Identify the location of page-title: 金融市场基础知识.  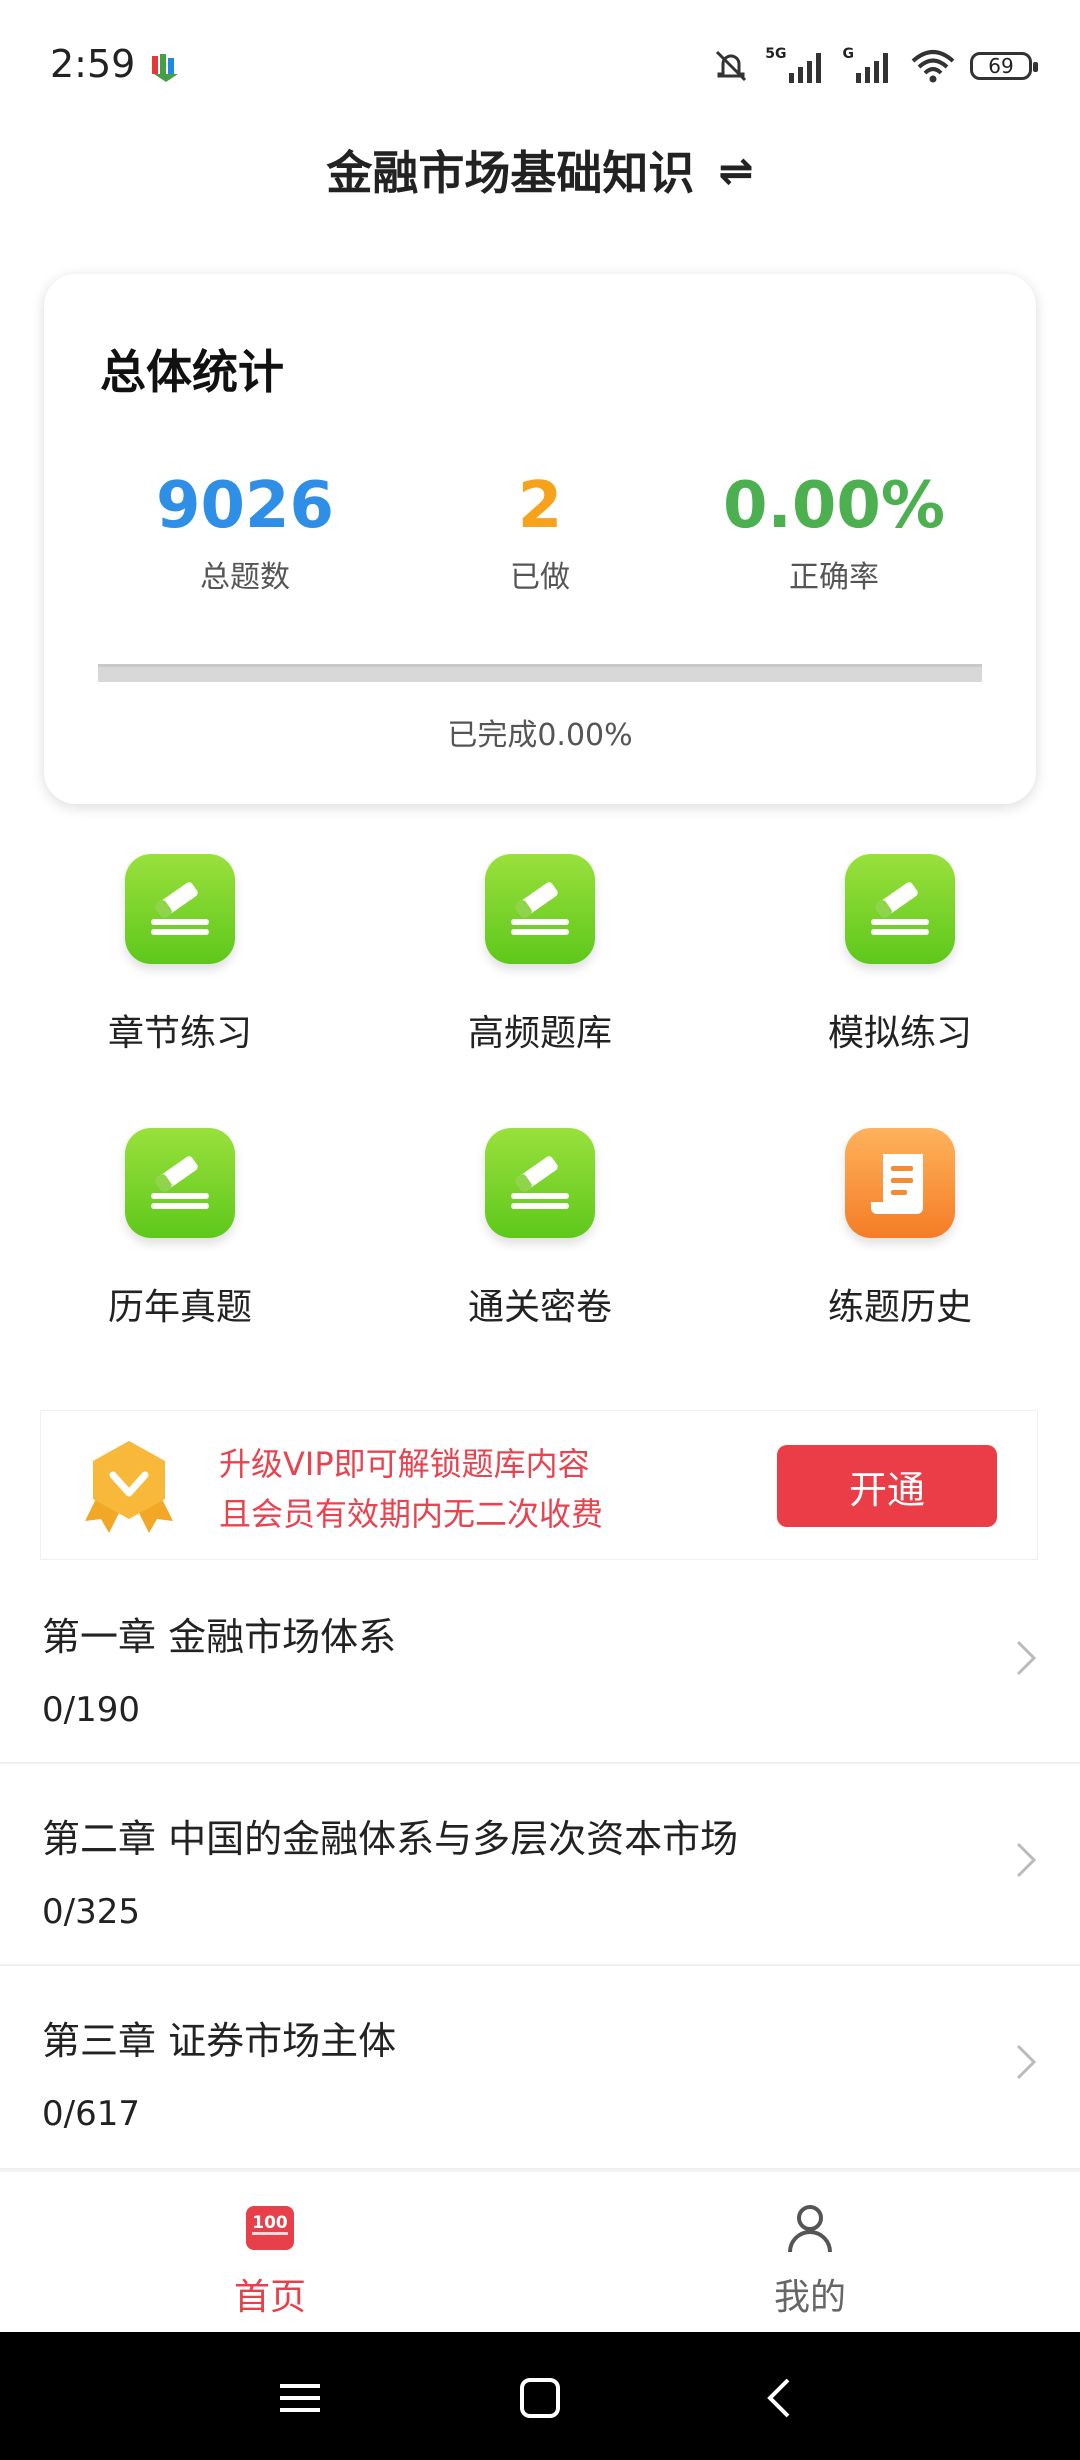
(510, 173).